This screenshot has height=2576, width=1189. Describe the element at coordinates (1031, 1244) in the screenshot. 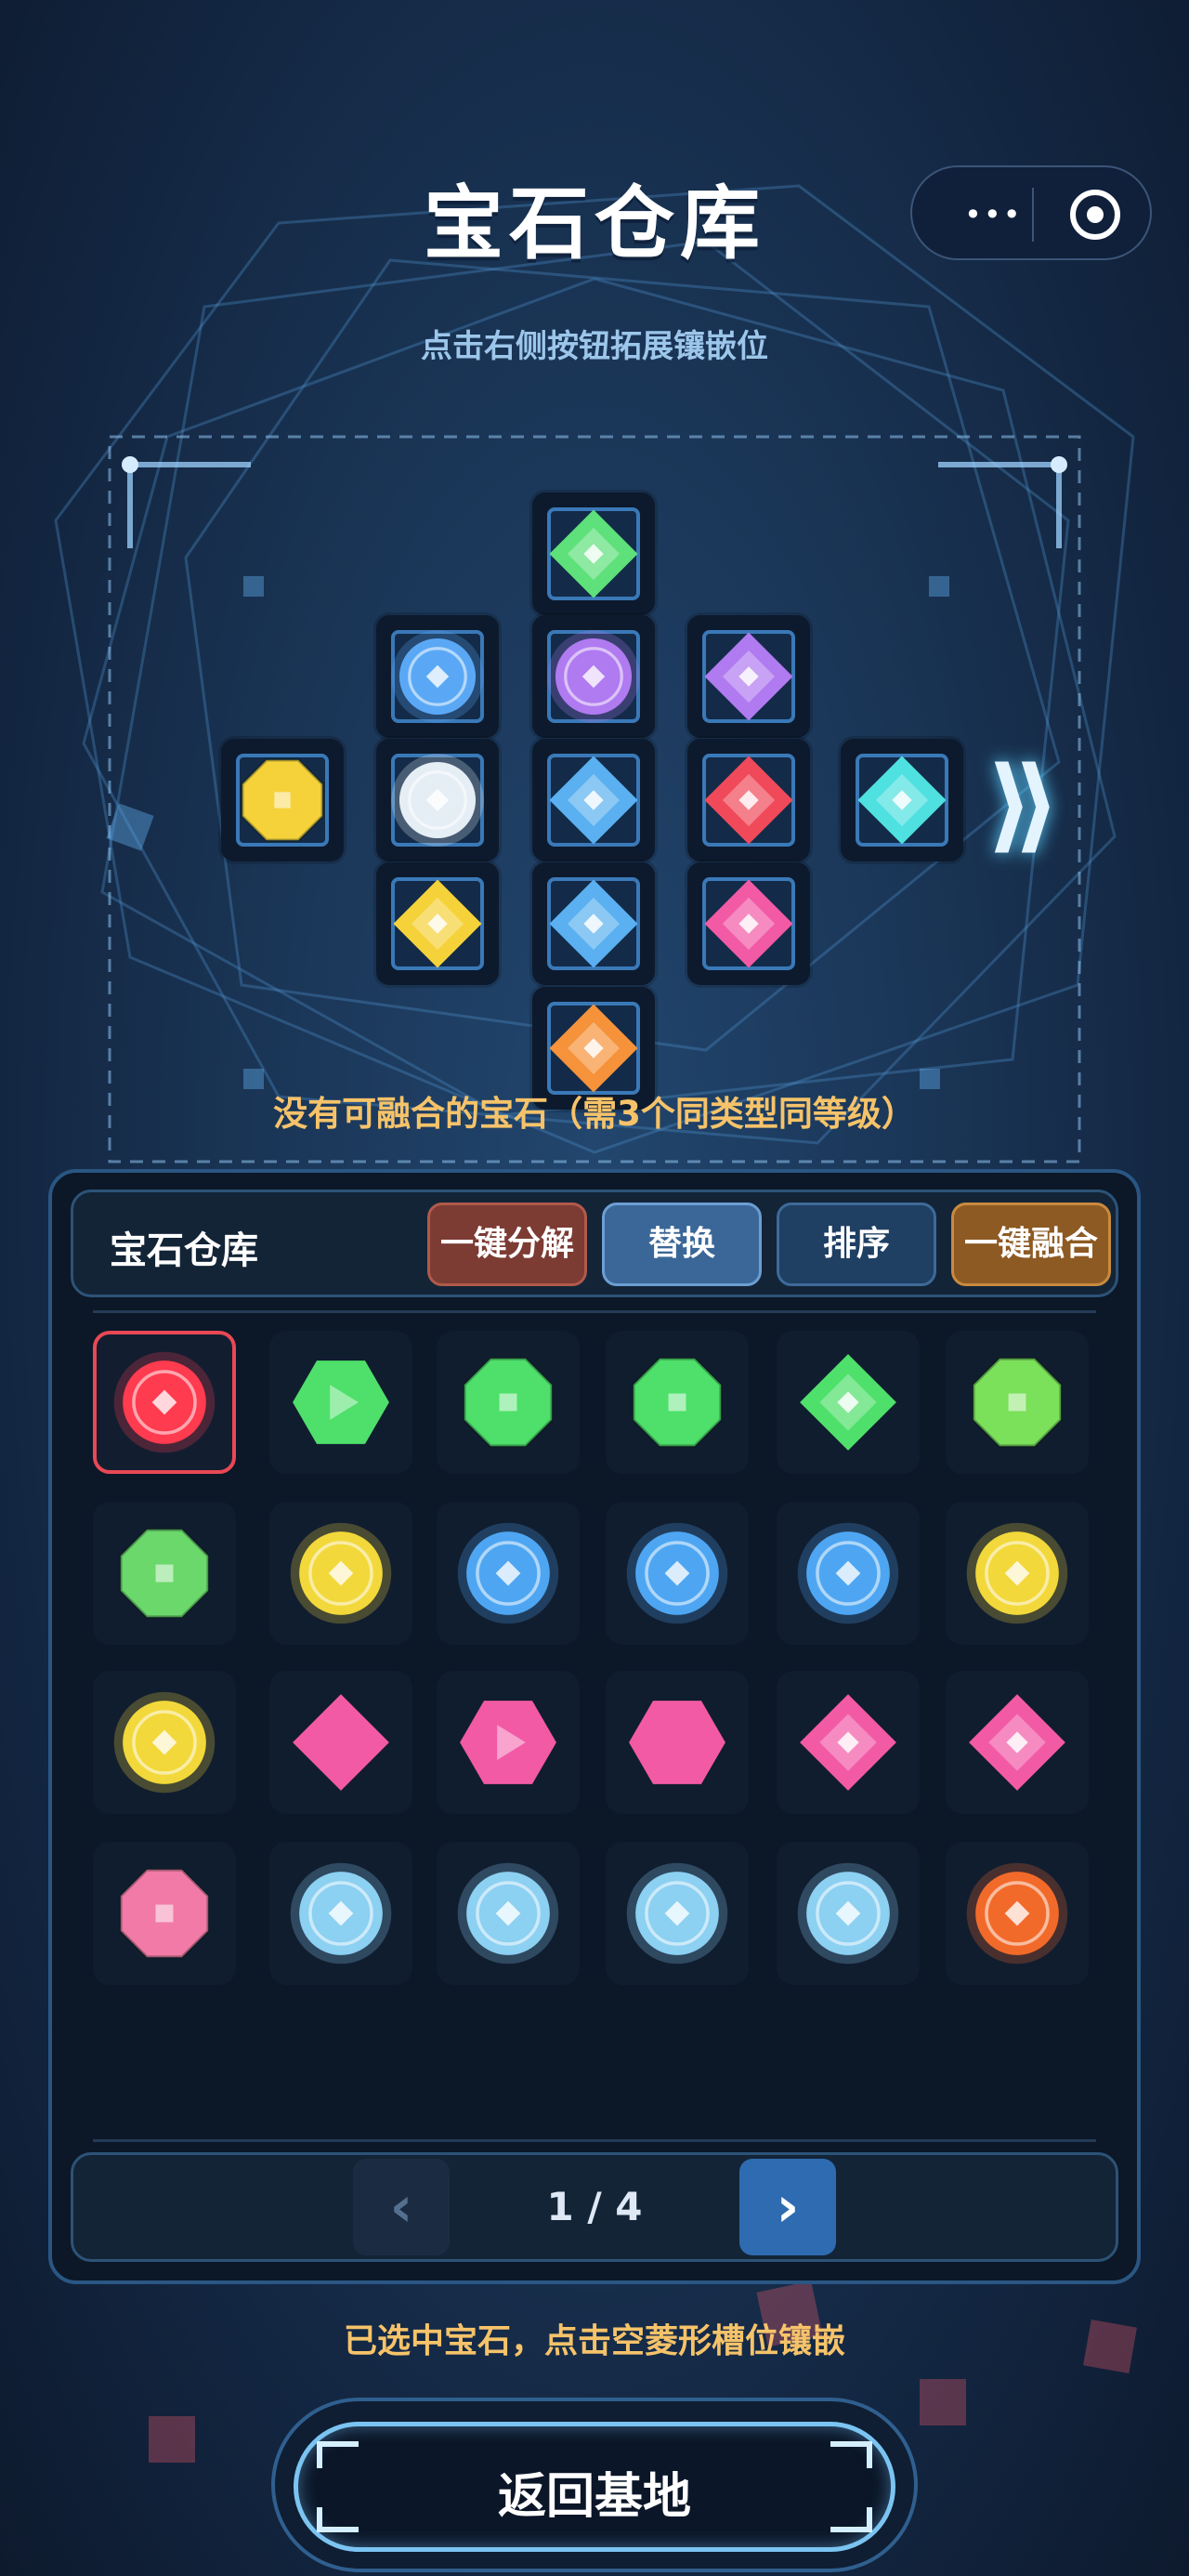

I see `fuse-all-button: 一键融合` at that location.